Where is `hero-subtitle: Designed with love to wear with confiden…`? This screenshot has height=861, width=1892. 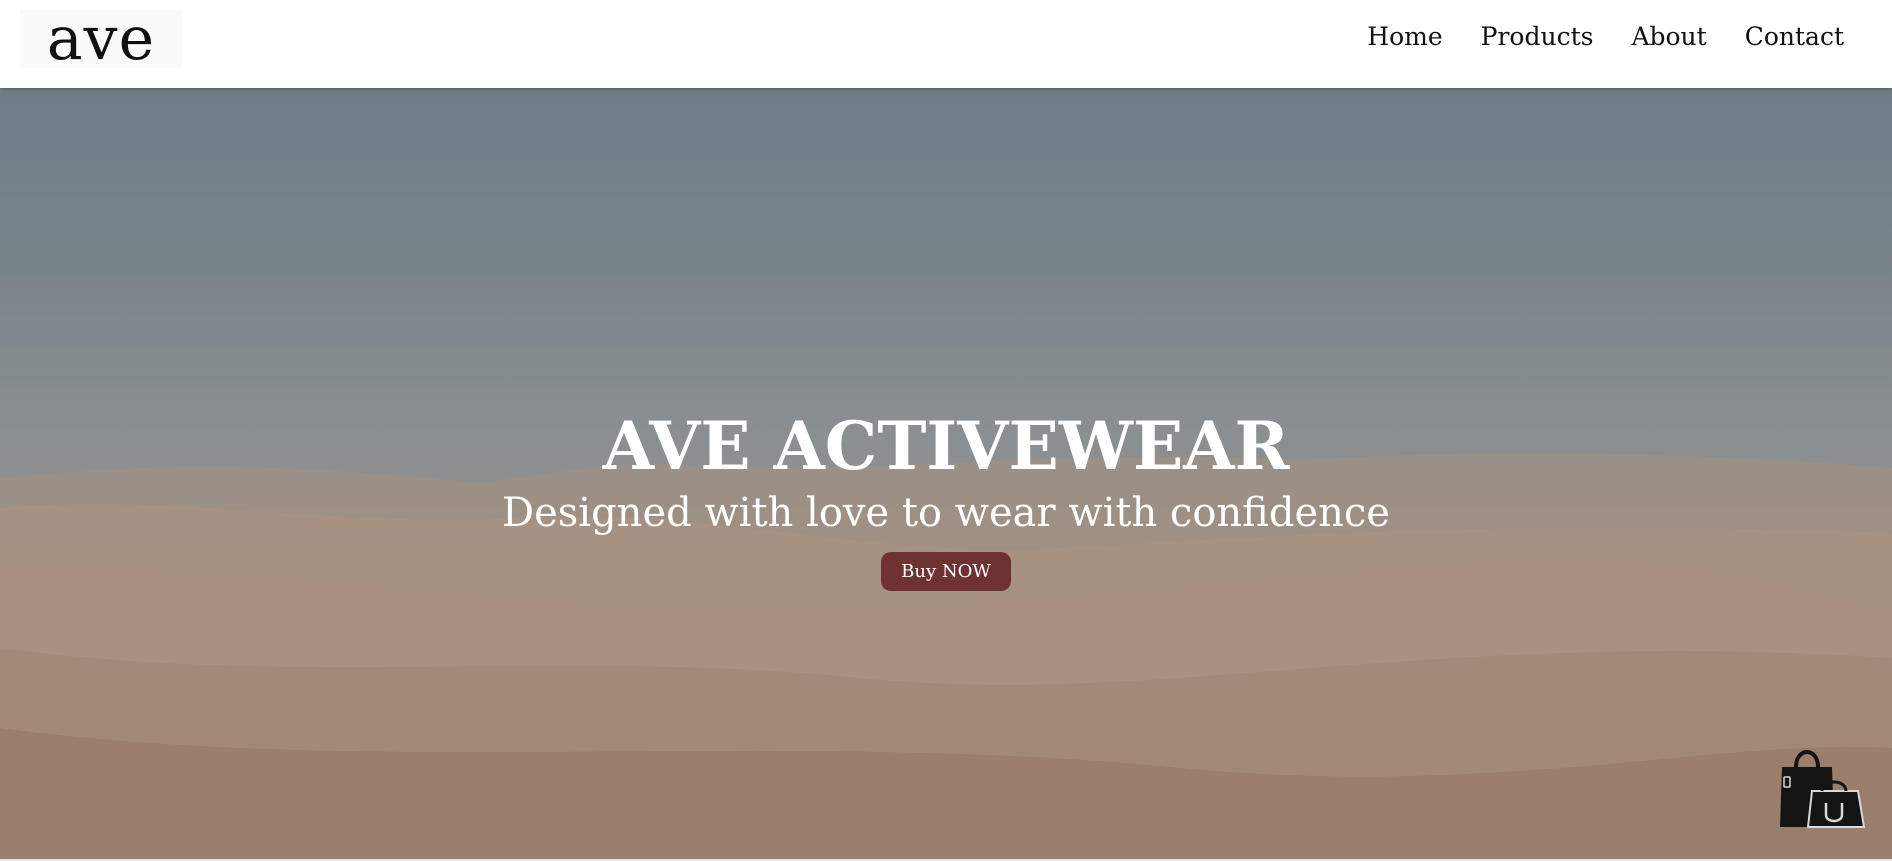 hero-subtitle: Designed with love to wear with confiden… is located at coordinates (946, 513).